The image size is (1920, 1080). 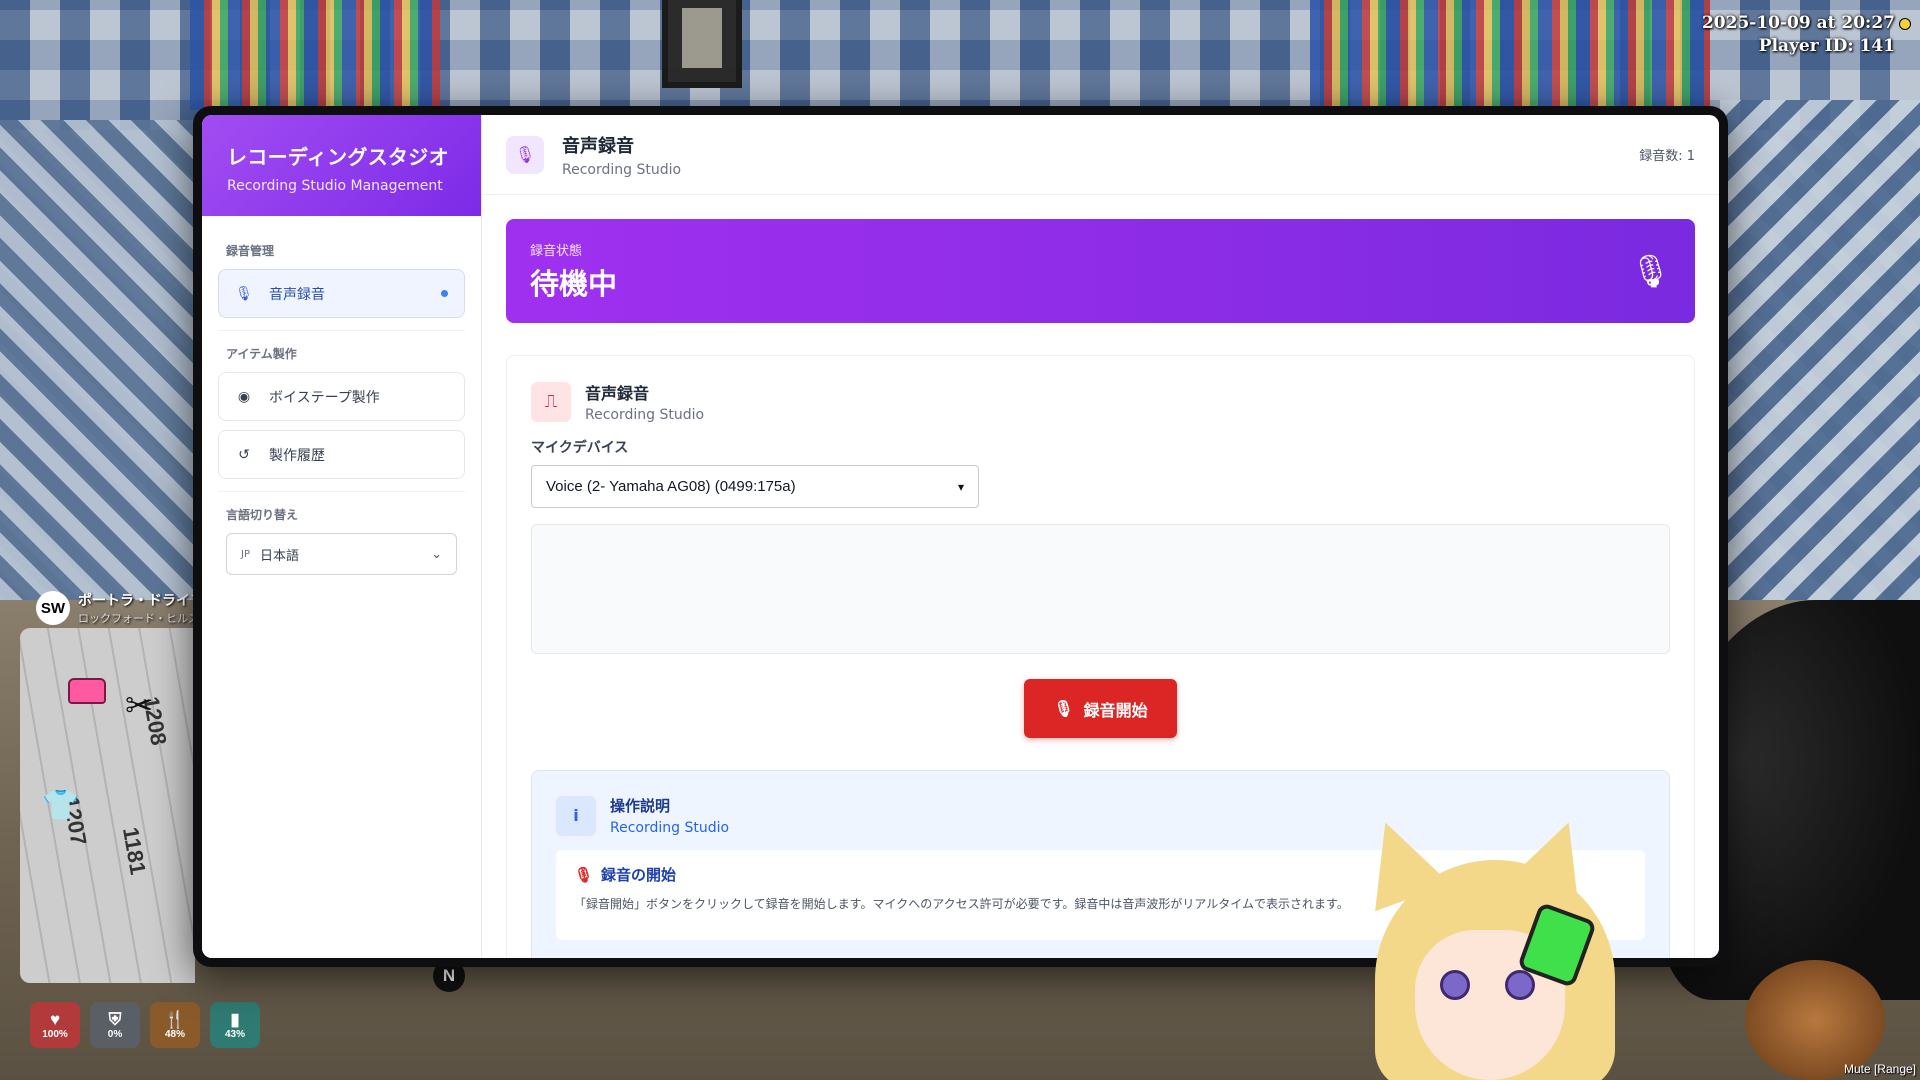 What do you see at coordinates (1820, 350) in the screenshot?
I see `game-wall-right` at bounding box center [1820, 350].